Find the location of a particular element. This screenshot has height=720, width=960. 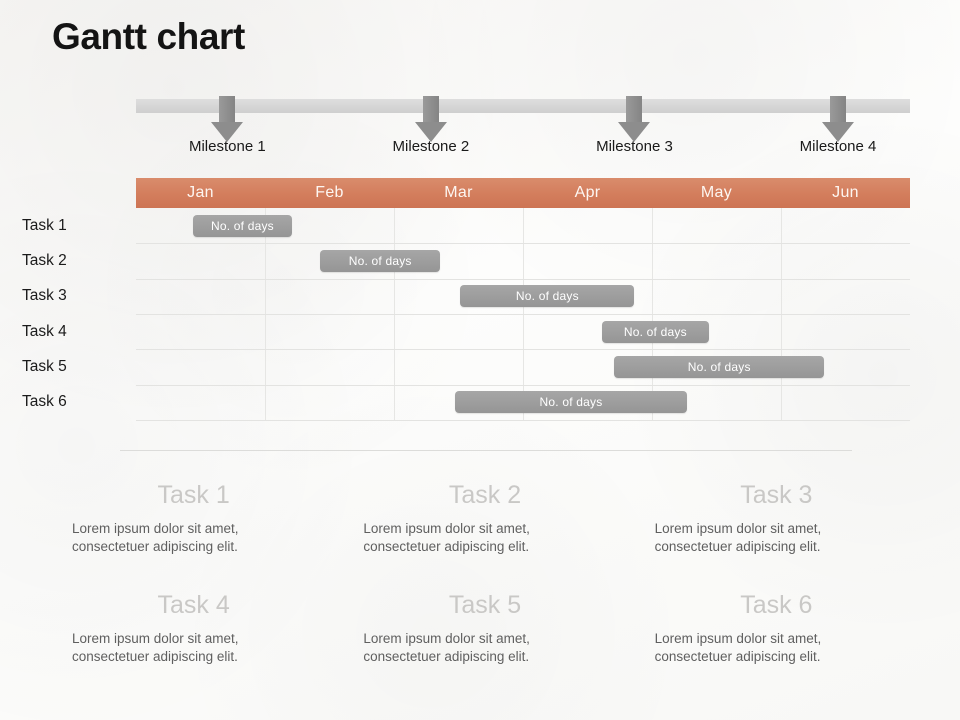

task-bar-5: No. of days is located at coordinates (719, 367).